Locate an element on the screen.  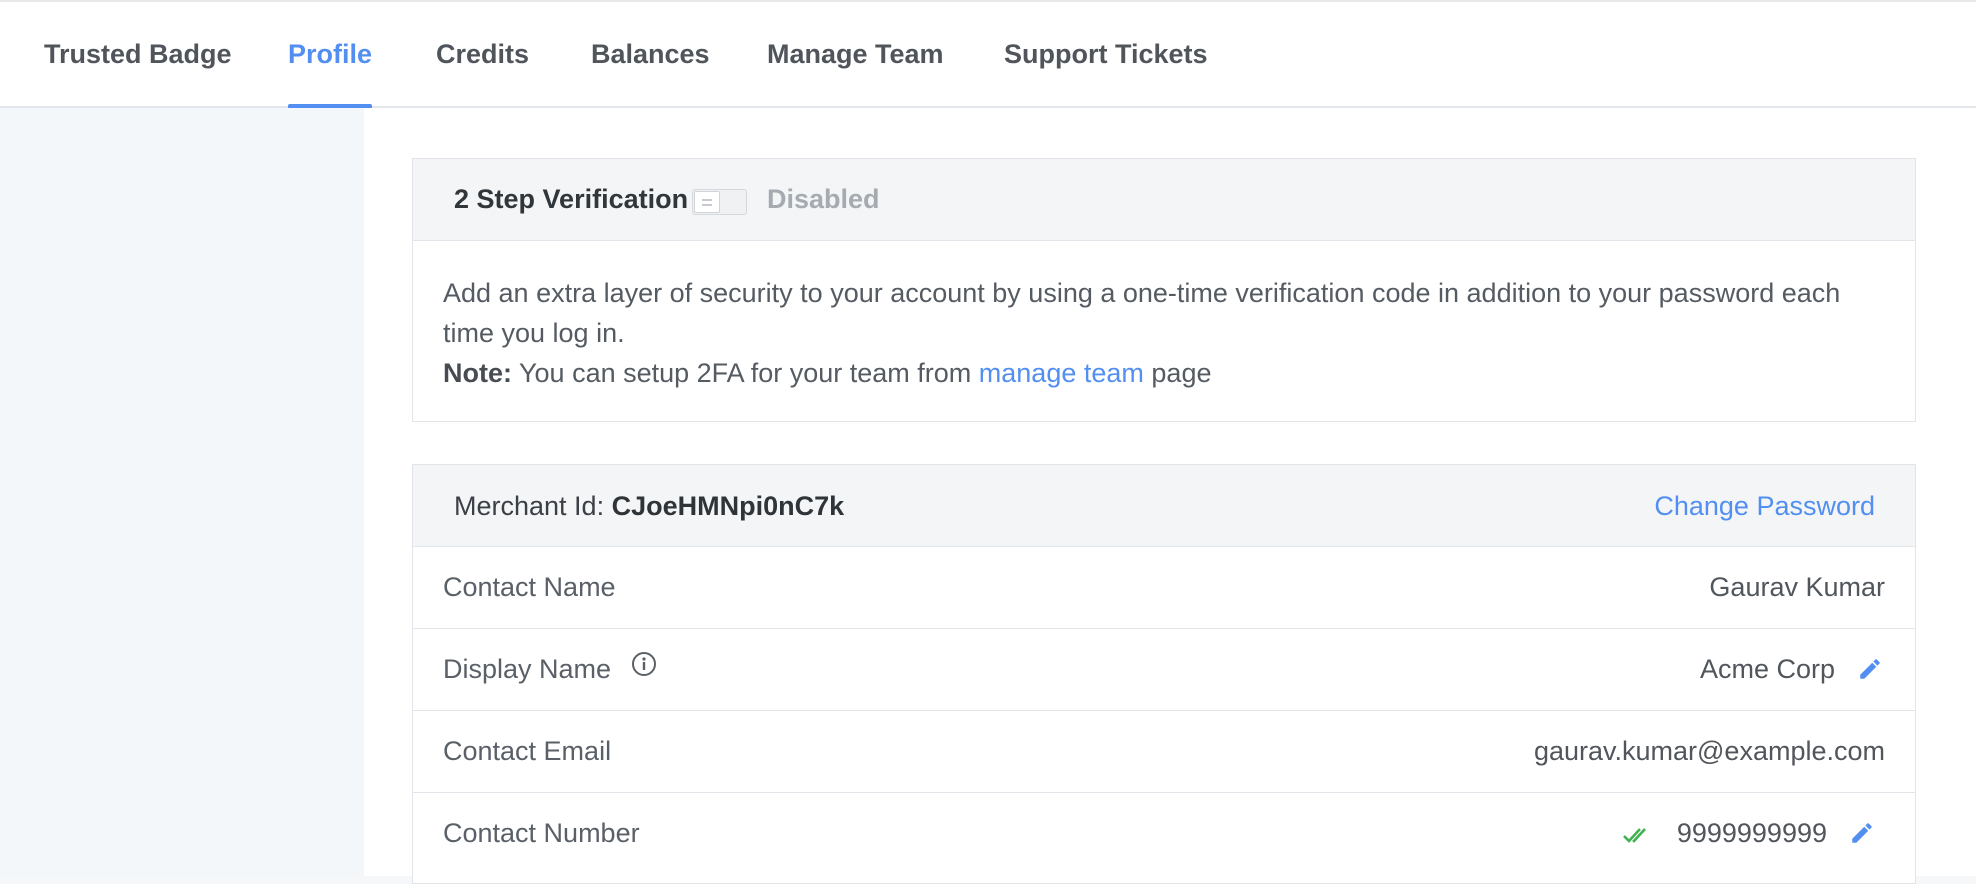
tab-support-tickets: Support Tickets is located at coordinates (1106, 55).